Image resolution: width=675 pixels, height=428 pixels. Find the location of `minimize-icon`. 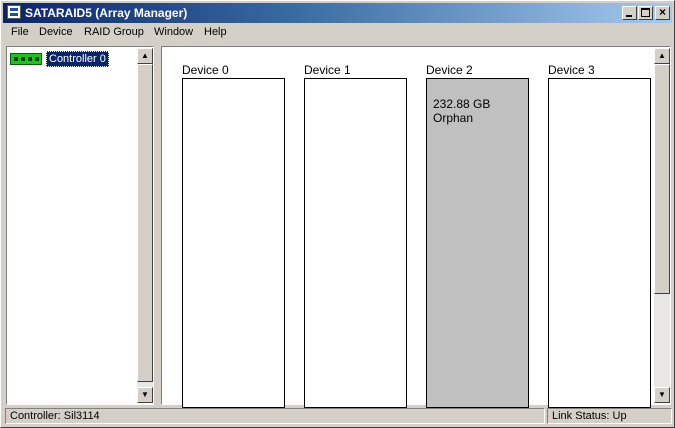

minimize-icon is located at coordinates (629, 16).